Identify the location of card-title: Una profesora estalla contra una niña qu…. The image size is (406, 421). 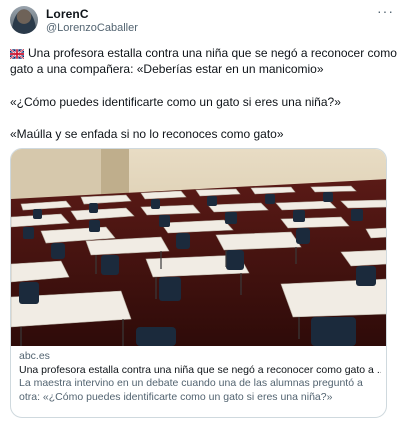
(200, 371).